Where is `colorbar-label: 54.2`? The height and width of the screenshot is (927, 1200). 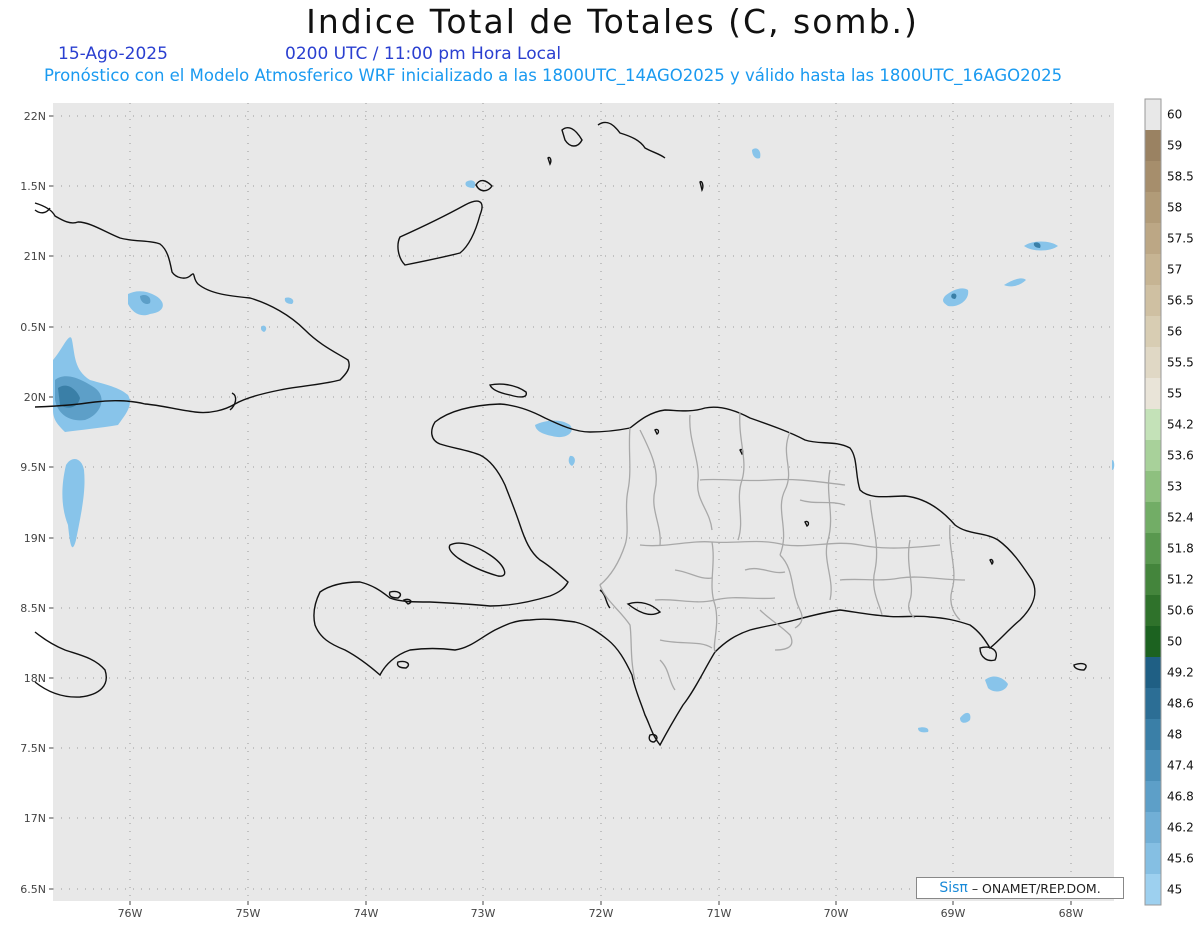
colorbar-label: 54.2 is located at coordinates (1180, 425).